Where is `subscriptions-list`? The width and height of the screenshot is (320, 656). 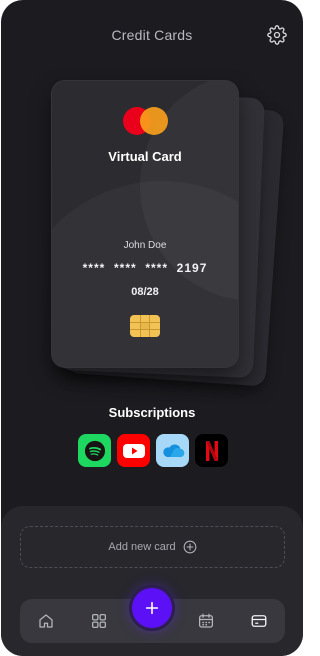 subscriptions-list is located at coordinates (153, 451).